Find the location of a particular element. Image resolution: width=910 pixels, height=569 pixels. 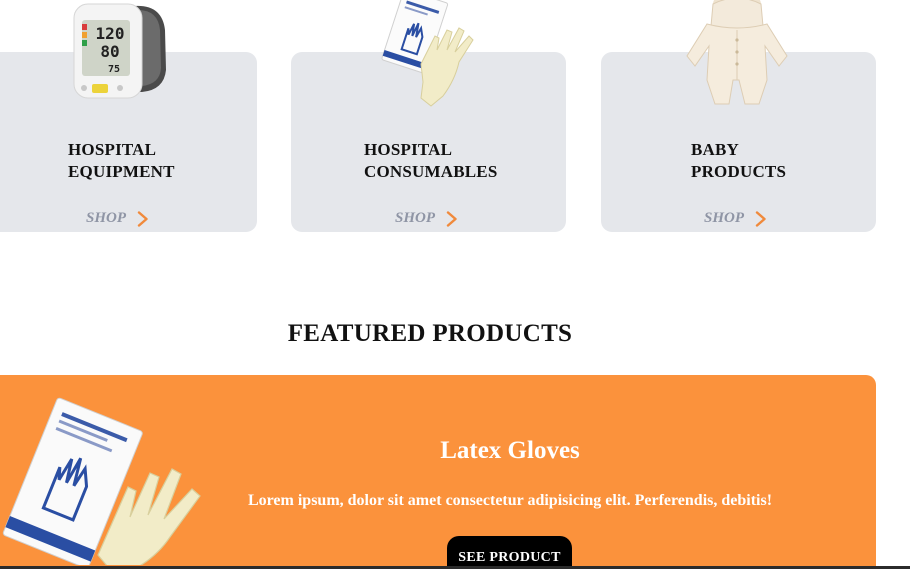

monitor-reading-sys: 120 is located at coordinates (110, 33).